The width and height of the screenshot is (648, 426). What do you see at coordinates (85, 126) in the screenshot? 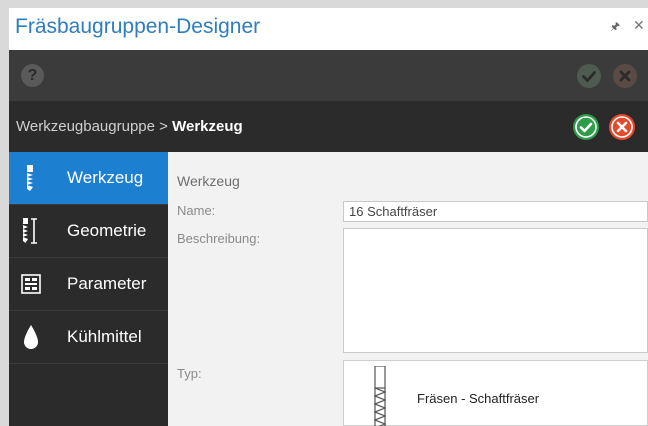
I see `breadcrumb-parent: Werkzeugbaugruppe` at bounding box center [85, 126].